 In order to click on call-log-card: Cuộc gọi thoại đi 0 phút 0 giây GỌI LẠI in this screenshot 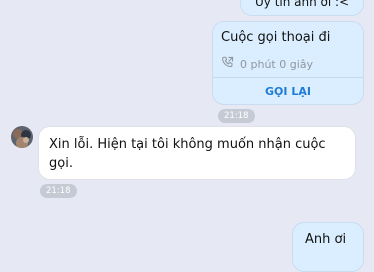, I will do `click(288, 63)`.